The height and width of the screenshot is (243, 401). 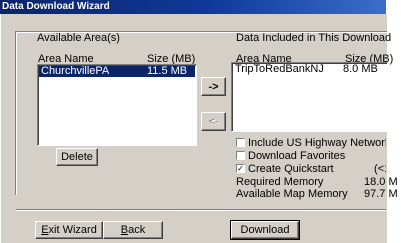 I want to click on remove-area-button: <-, so click(x=213, y=121).